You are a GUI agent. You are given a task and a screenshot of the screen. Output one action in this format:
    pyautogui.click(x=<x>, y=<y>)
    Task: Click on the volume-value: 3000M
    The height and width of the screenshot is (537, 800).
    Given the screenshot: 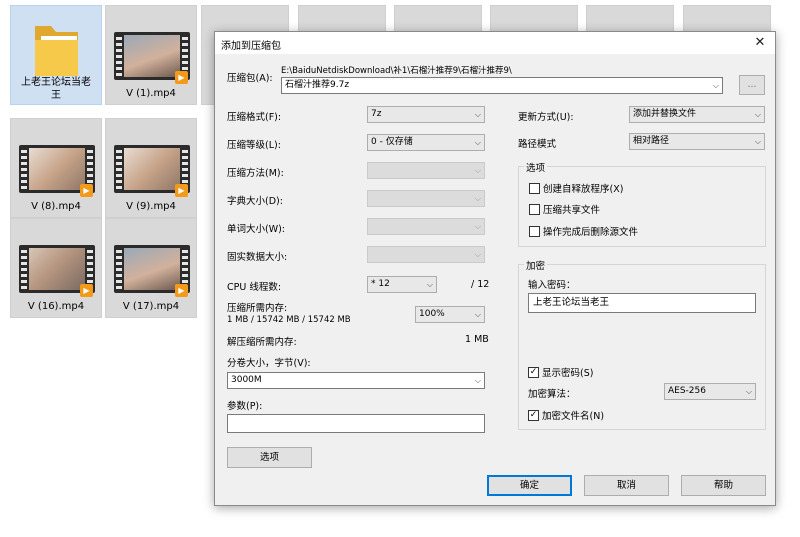 What is the action you would take?
    pyautogui.click(x=246, y=380)
    